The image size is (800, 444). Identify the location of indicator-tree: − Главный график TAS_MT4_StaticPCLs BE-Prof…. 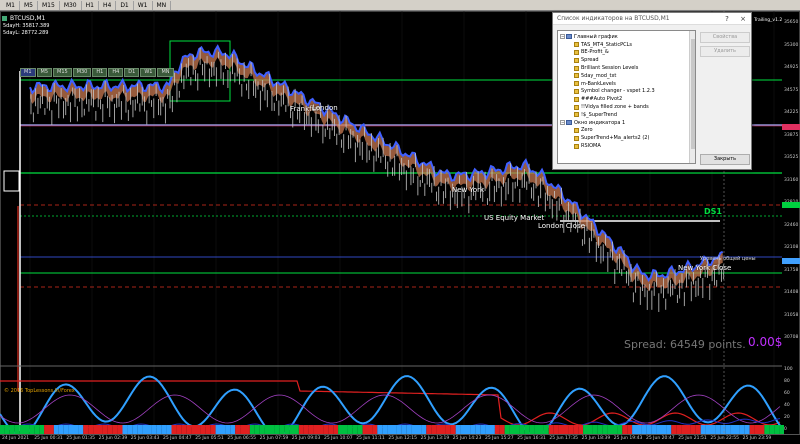
(626, 97).